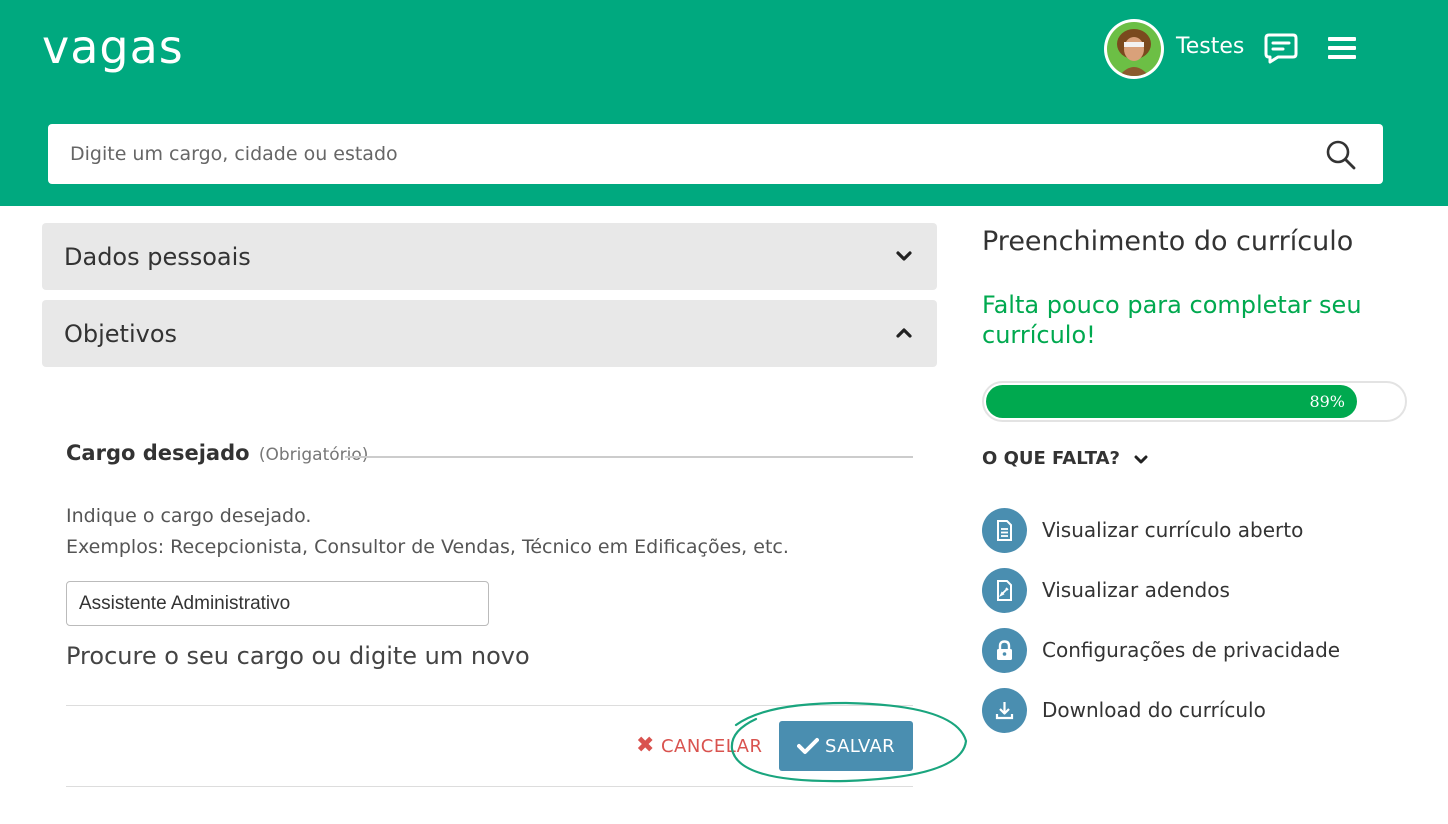  I want to click on search-bar, so click(715, 154).